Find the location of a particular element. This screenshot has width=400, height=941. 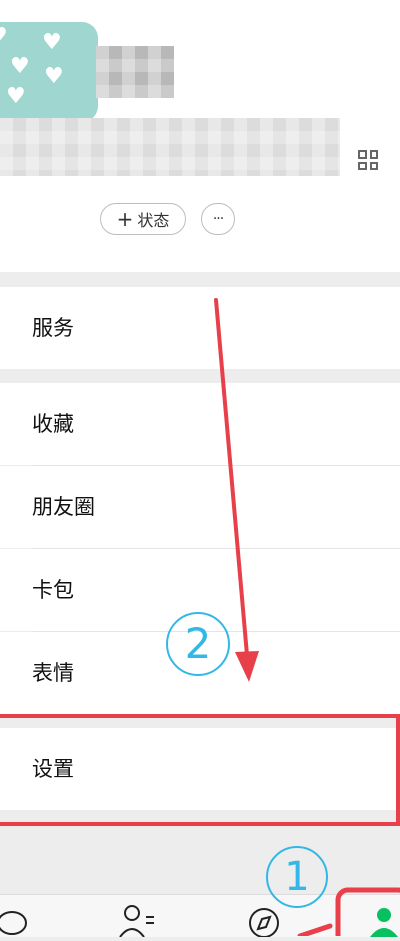

tab-chats is located at coordinates (17, 919).